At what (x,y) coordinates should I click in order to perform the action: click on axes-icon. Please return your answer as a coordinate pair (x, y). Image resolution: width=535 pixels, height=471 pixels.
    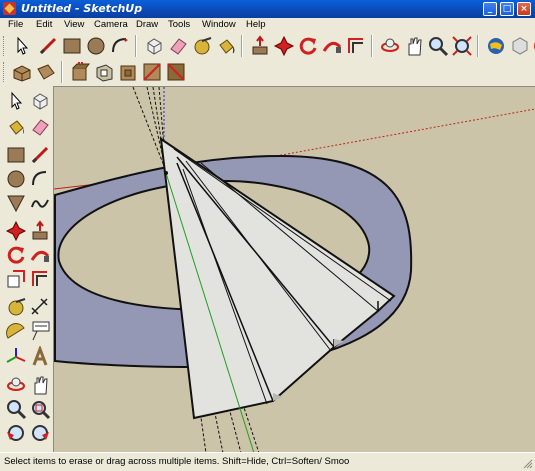
    Looking at the image, I should click on (16, 357).